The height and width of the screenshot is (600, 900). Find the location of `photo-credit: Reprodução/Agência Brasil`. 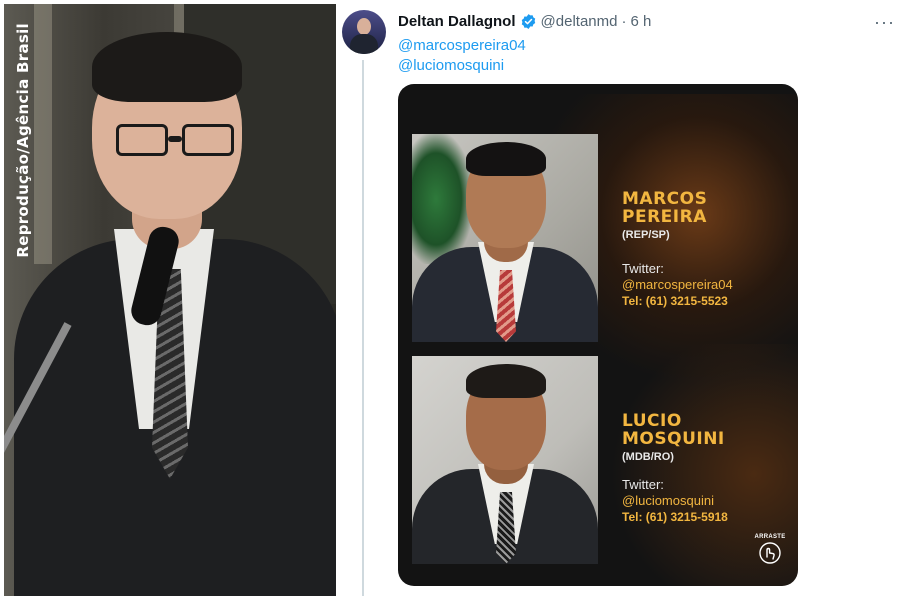

photo-credit: Reprodução/Agência Brasil is located at coordinates (23, 140).